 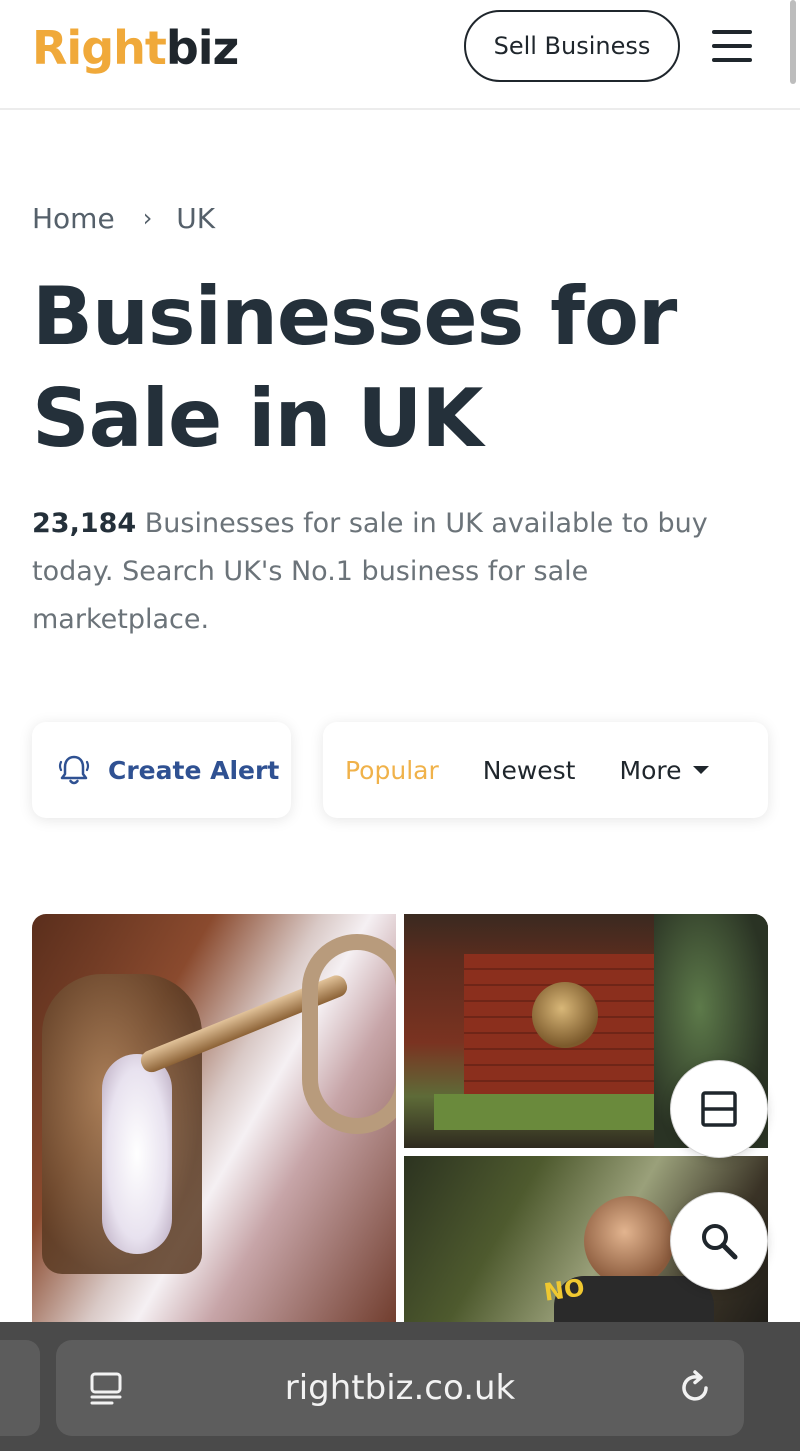 I want to click on sort-more-dropdown: More, so click(x=665, y=770).